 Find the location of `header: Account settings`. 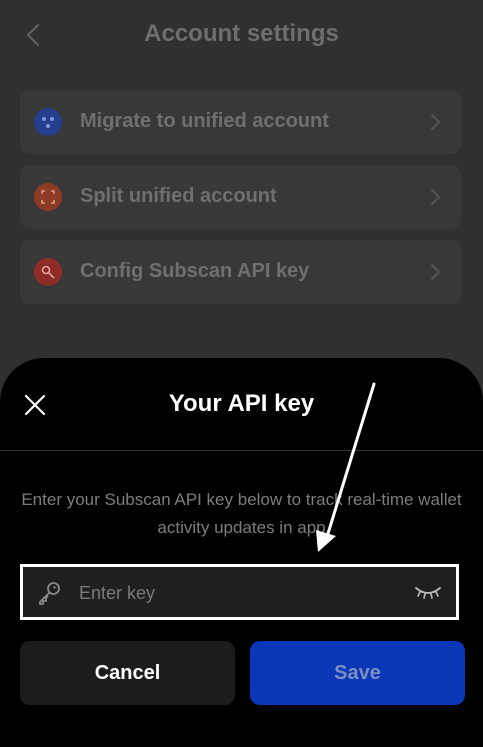

header: Account settings is located at coordinates (241, 35).